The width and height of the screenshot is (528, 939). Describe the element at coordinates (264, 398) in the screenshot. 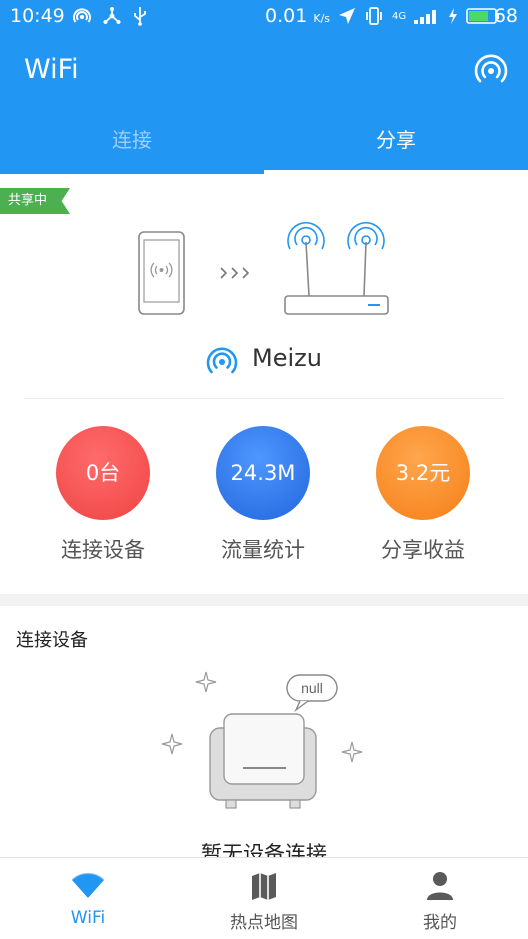

I see `divider` at that location.